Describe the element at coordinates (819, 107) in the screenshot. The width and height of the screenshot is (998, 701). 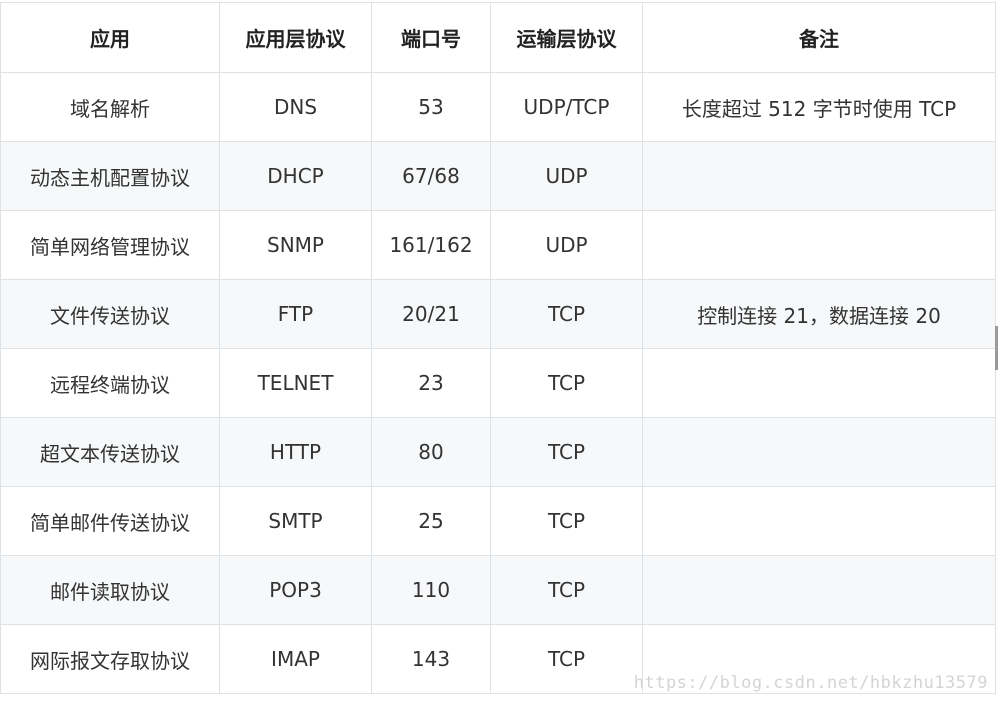
I see `cell-remarks: 长度超过 512 字节时使用 TCP` at that location.